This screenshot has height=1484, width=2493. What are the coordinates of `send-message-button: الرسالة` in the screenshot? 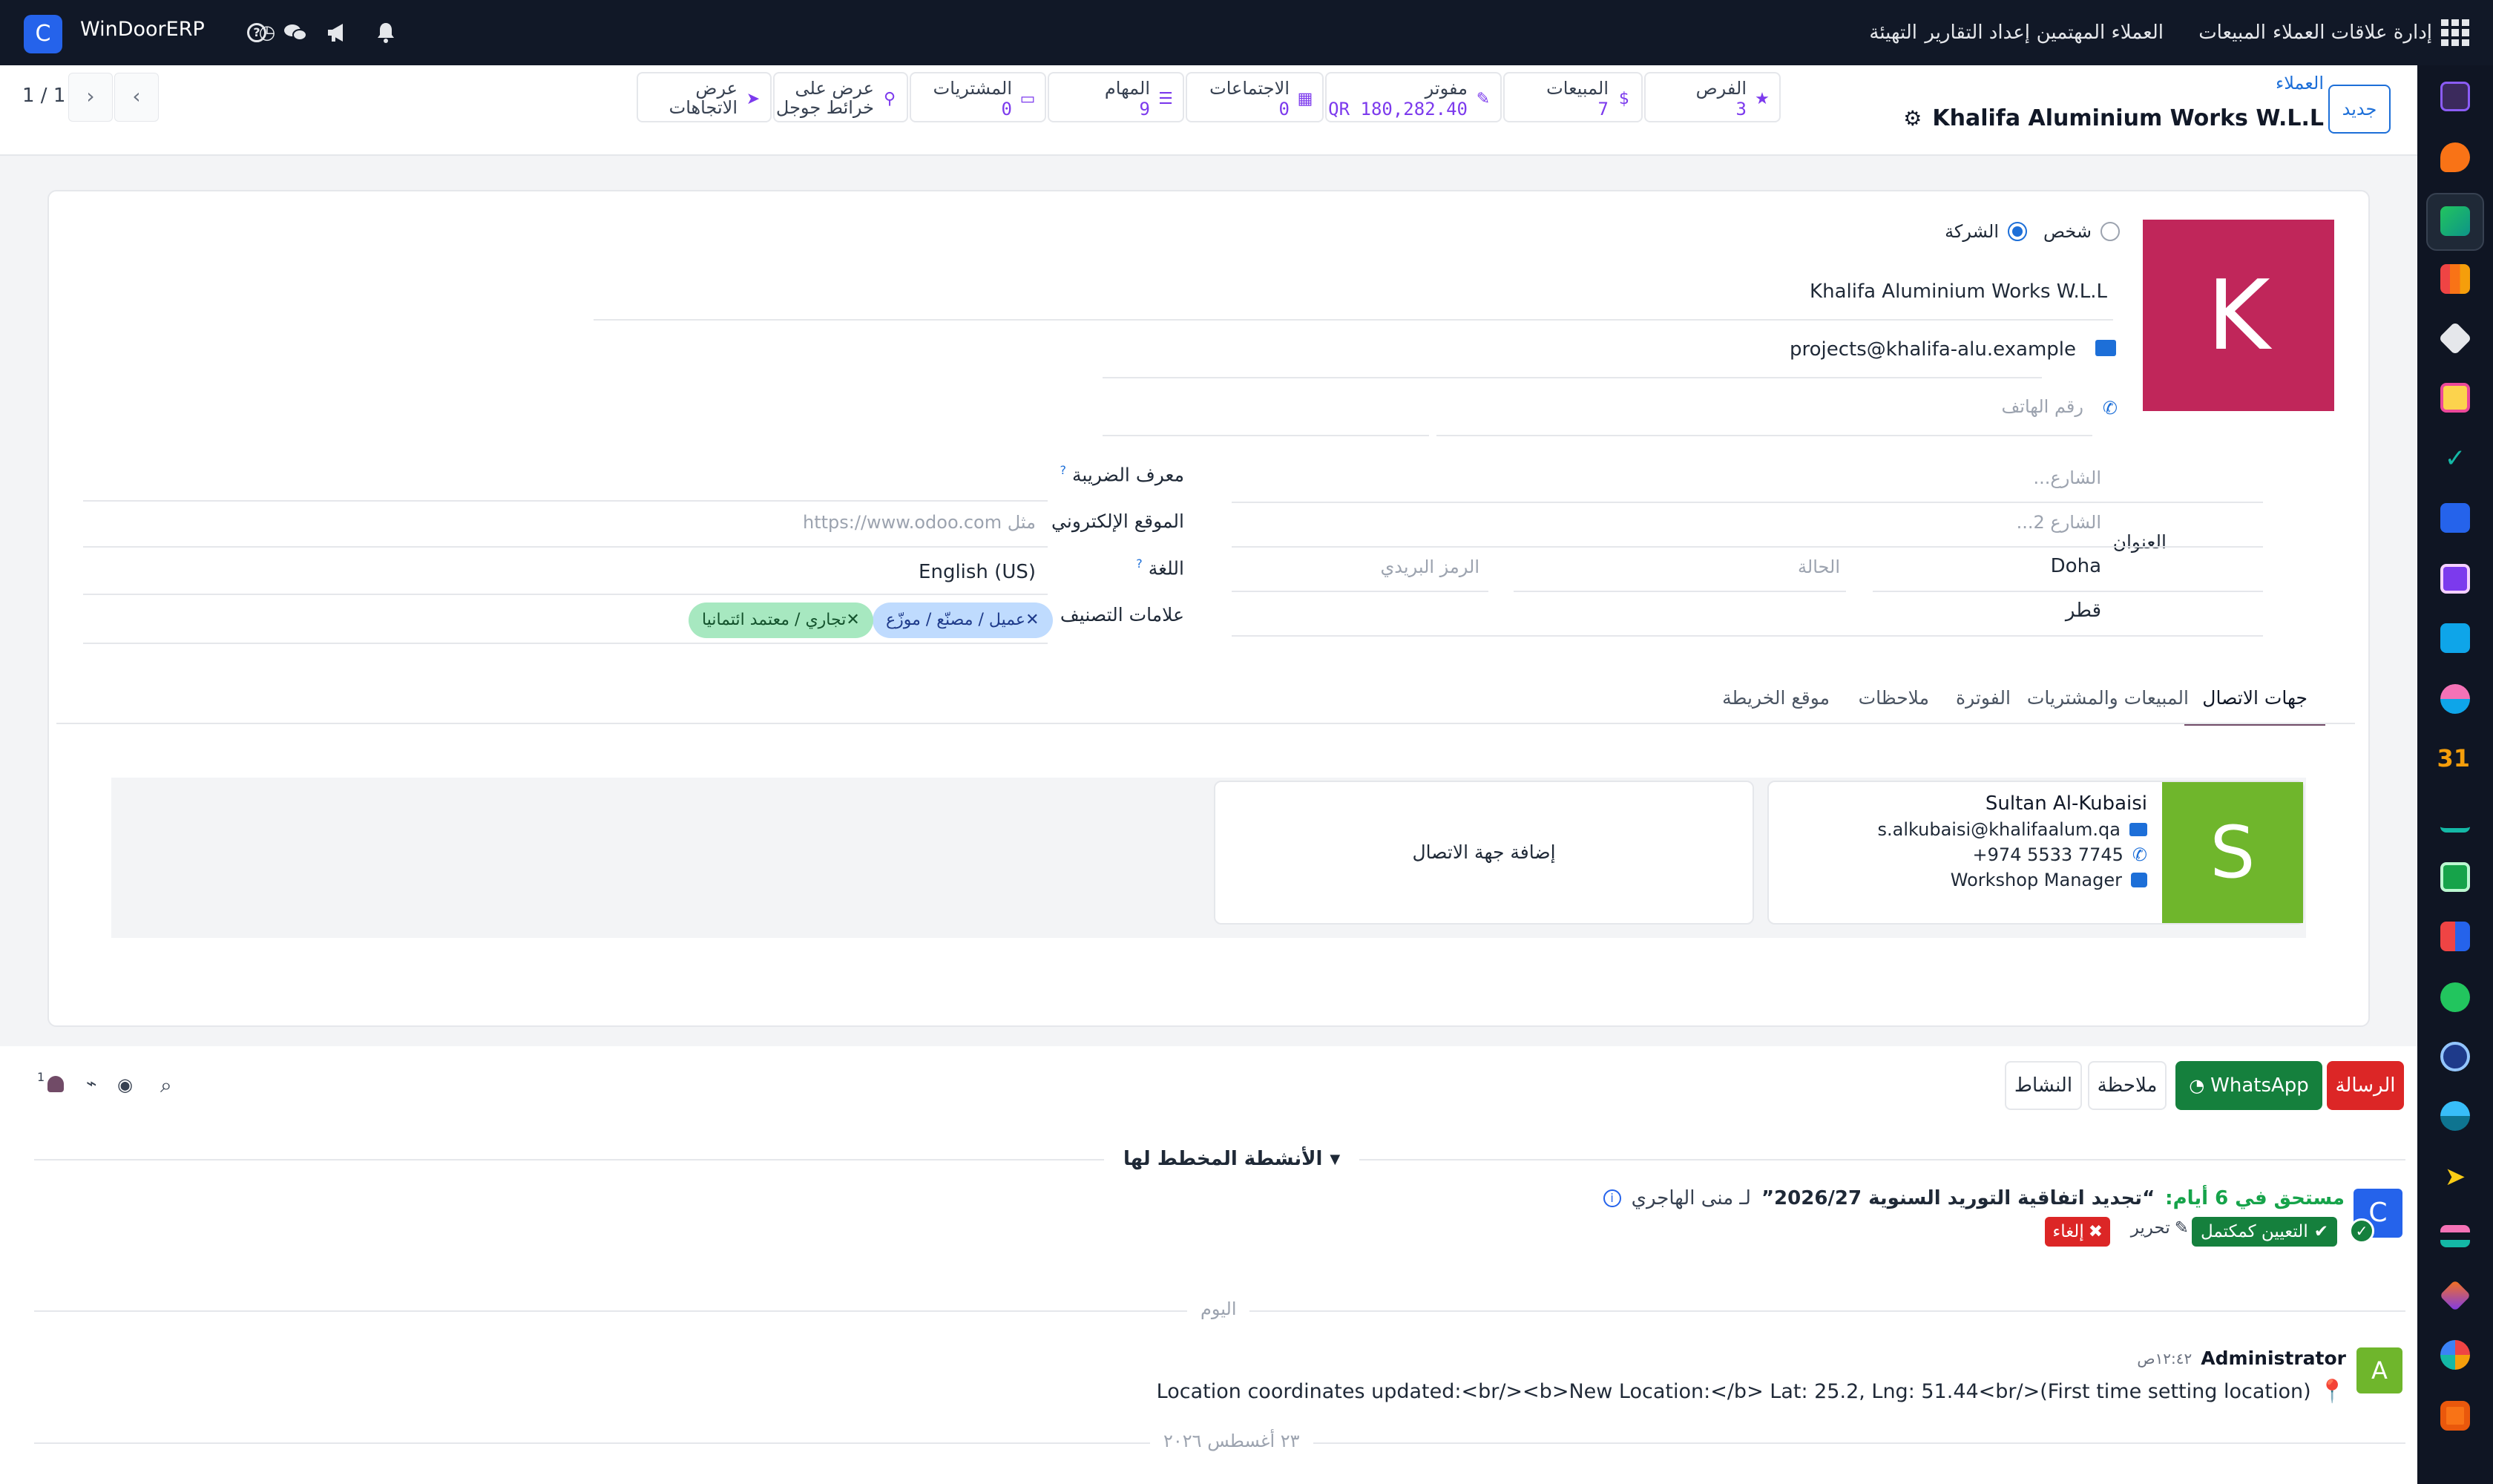 It's located at (2365, 1085).